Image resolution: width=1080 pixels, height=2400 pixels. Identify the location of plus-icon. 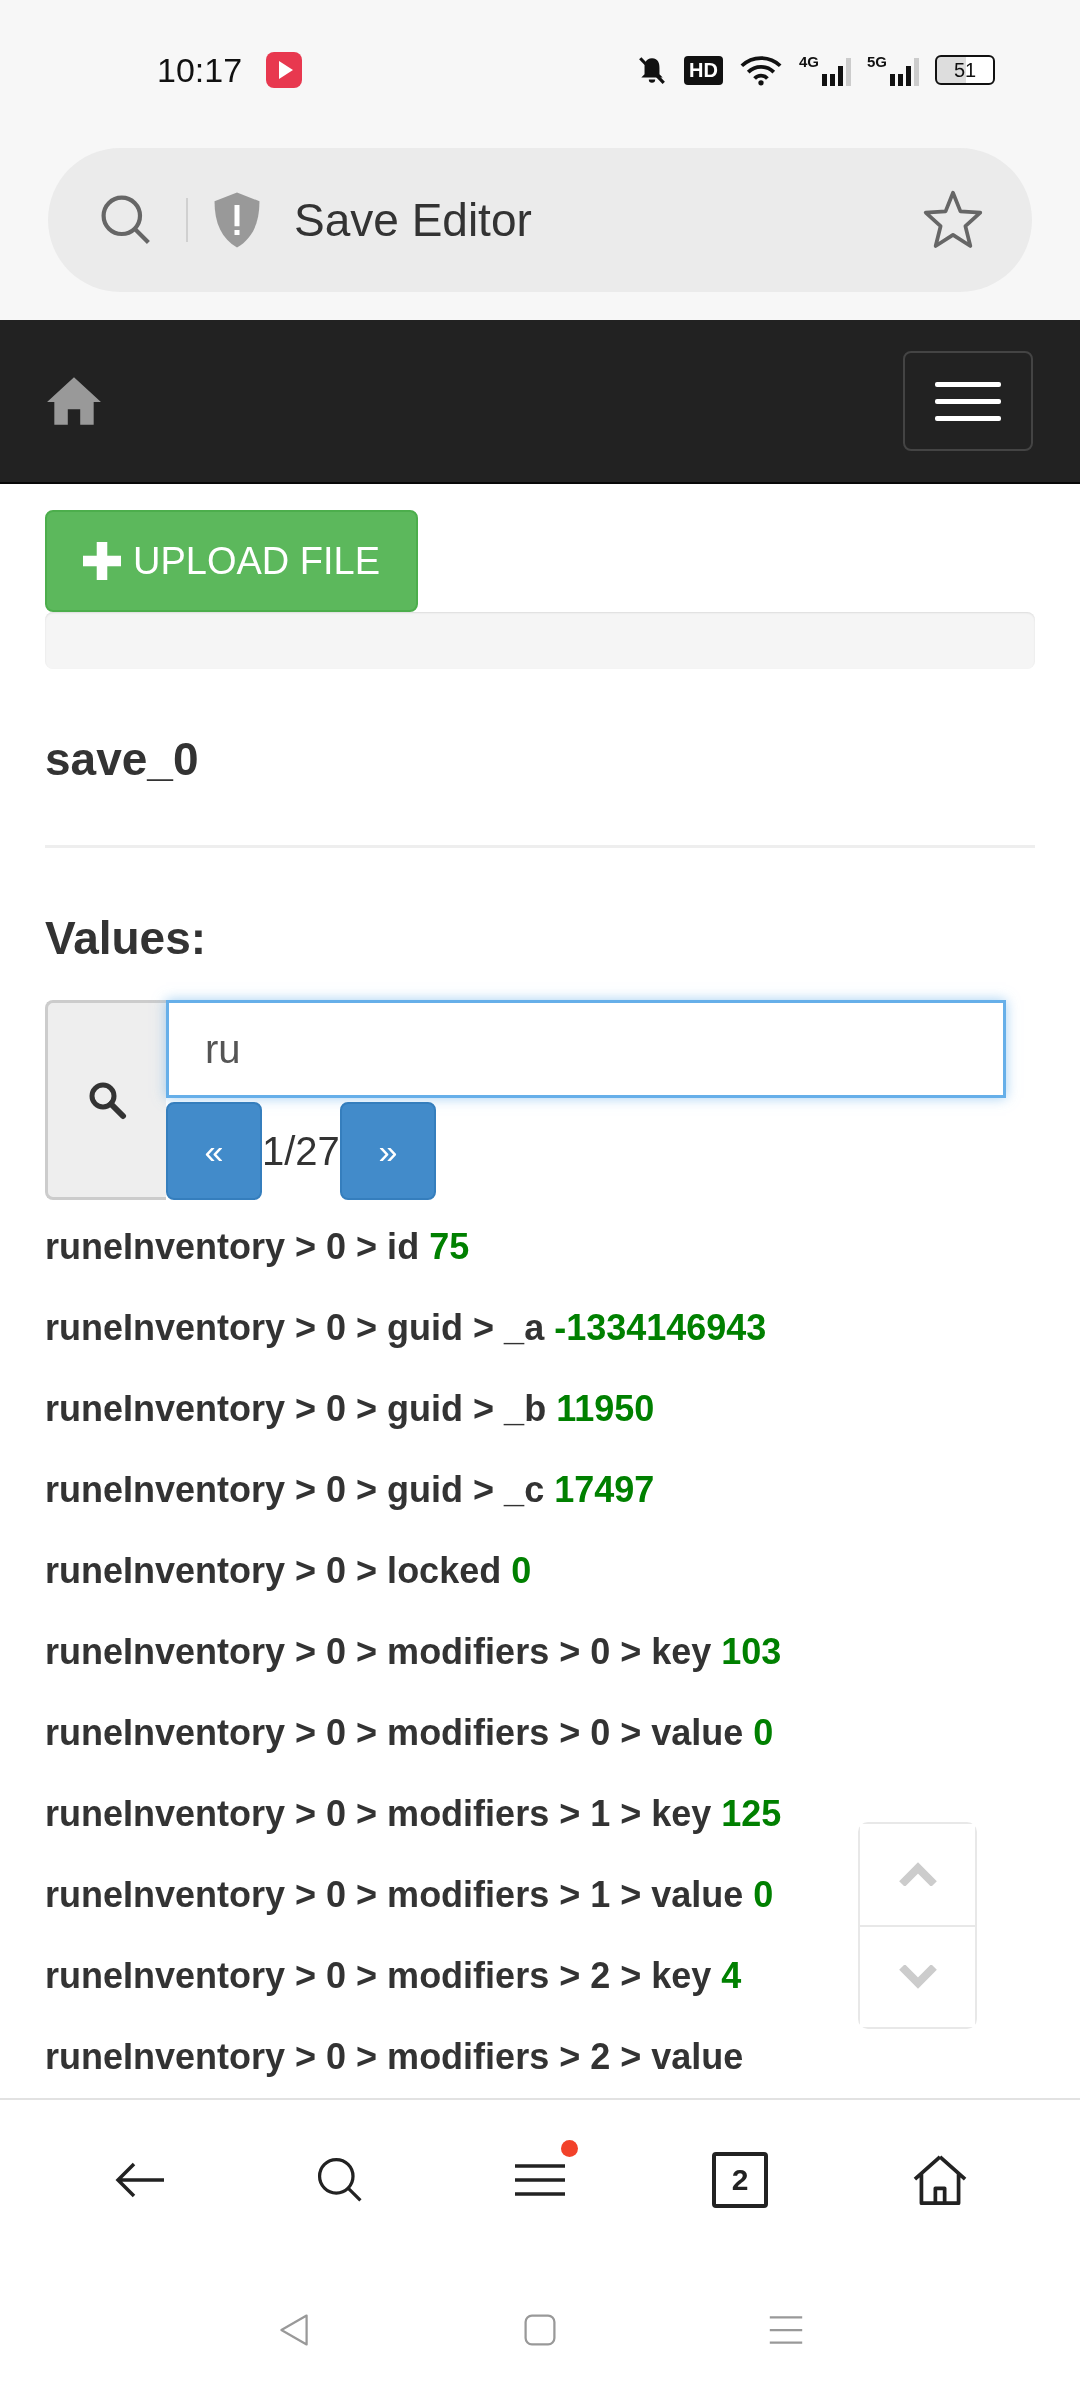
(102, 561).